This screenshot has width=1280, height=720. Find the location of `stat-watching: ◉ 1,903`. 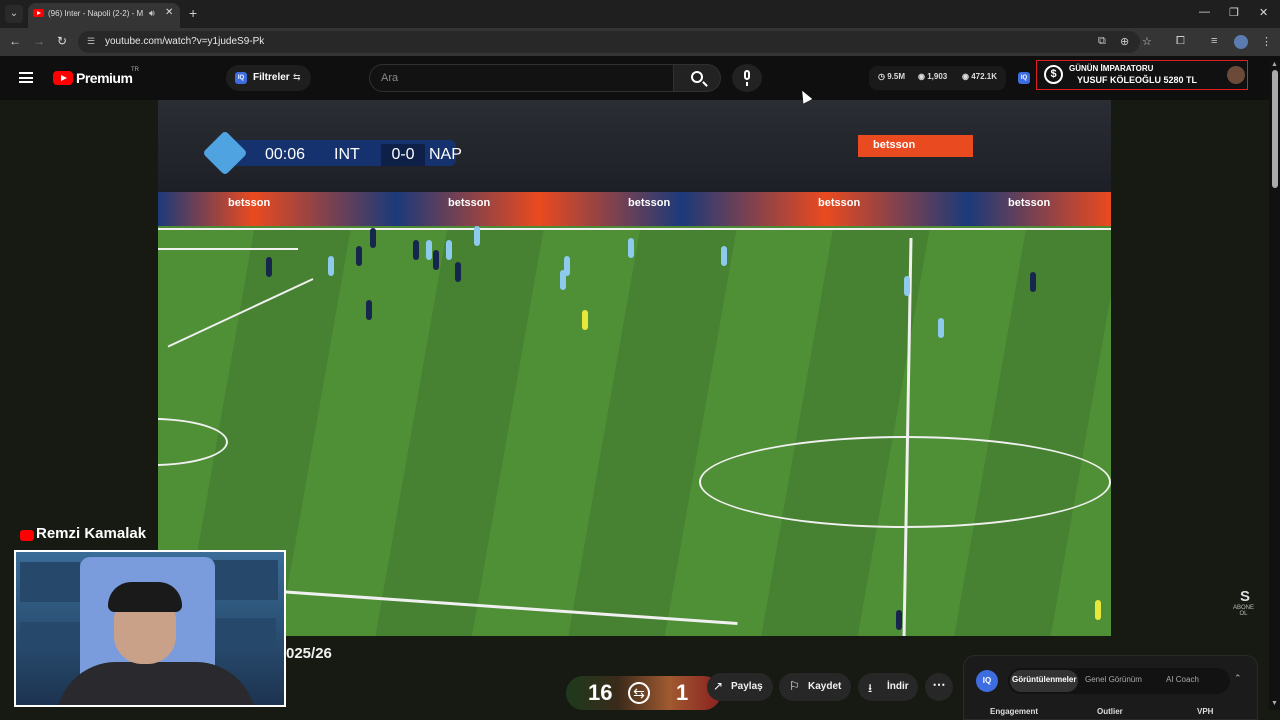

stat-watching: ◉ 1,903 is located at coordinates (933, 76).